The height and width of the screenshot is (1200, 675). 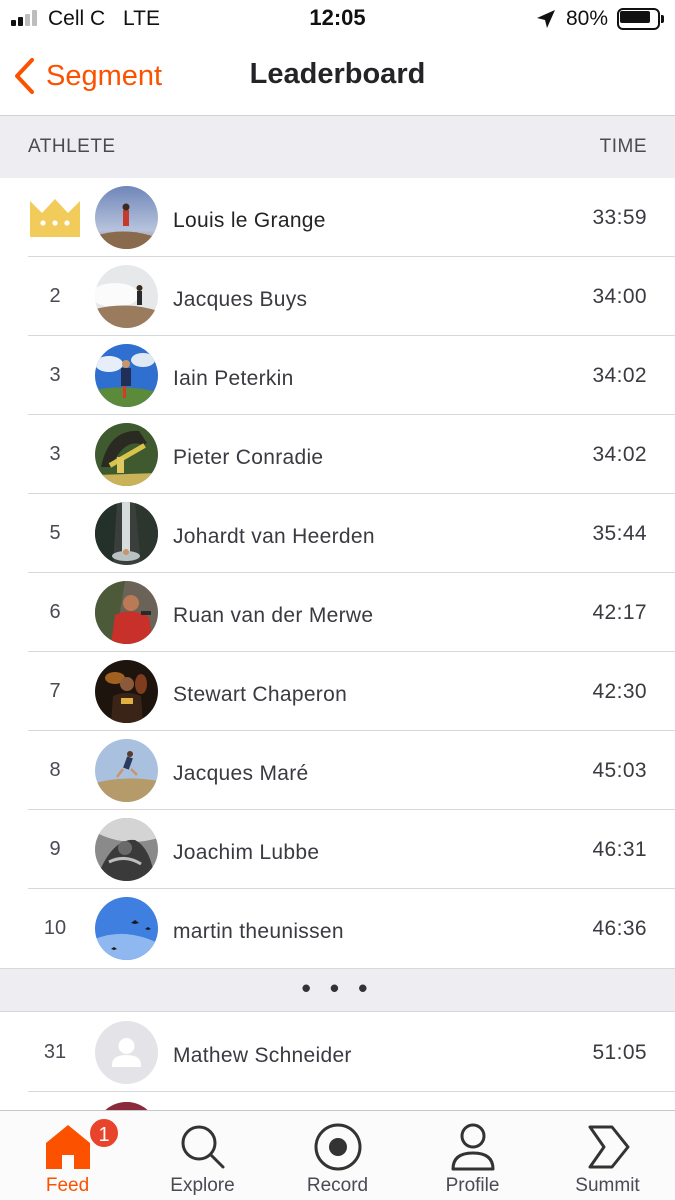 I want to click on notification-badge: 1, so click(x=104, y=1133).